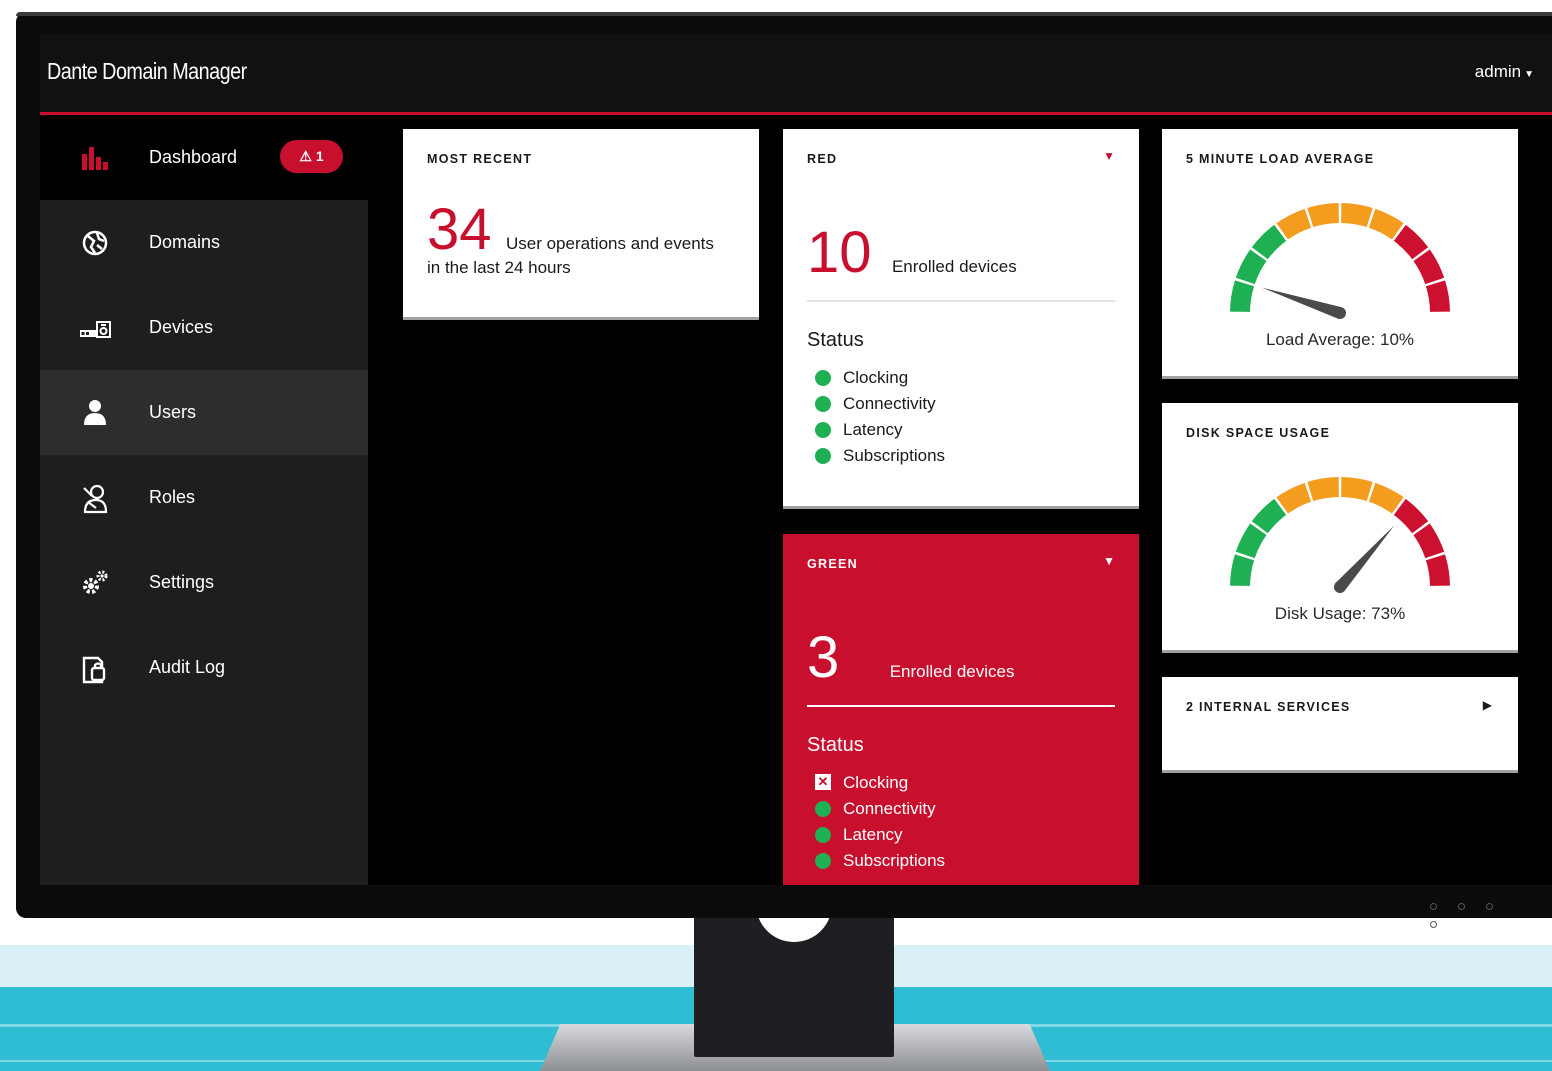  I want to click on user-icon, so click(95, 413).